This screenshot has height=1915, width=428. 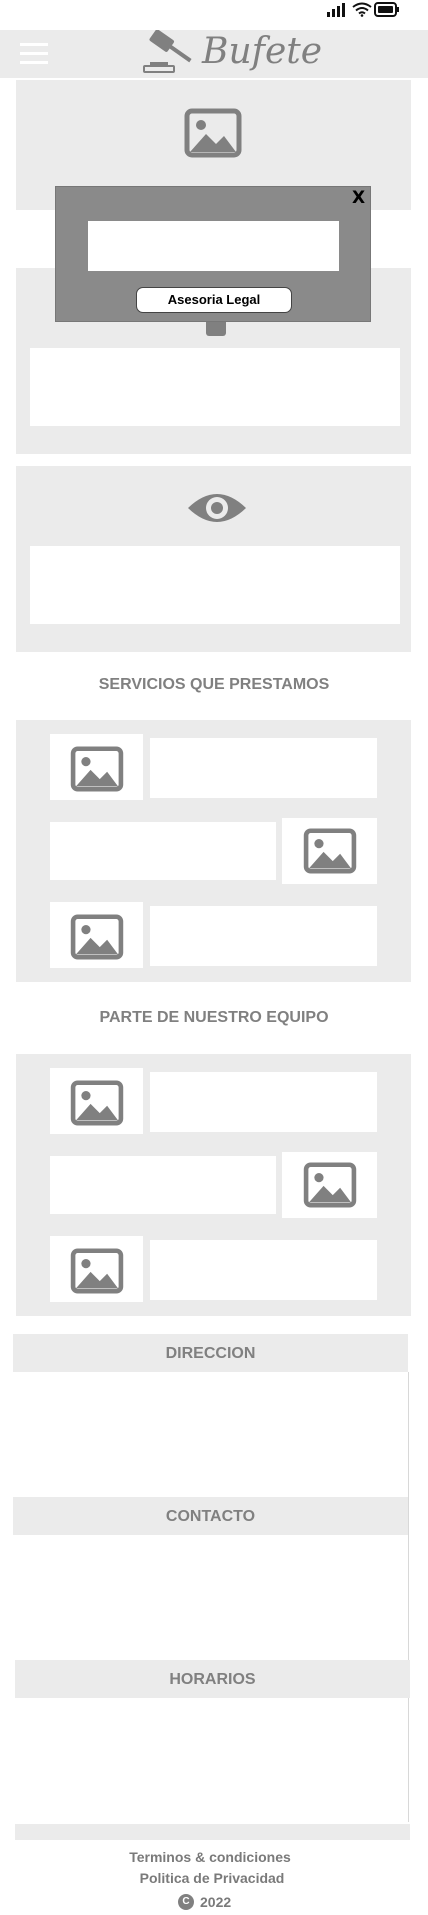 What do you see at coordinates (214, 684) in the screenshot?
I see `services-title: SERVICIOS QUE PRESTAMOS` at bounding box center [214, 684].